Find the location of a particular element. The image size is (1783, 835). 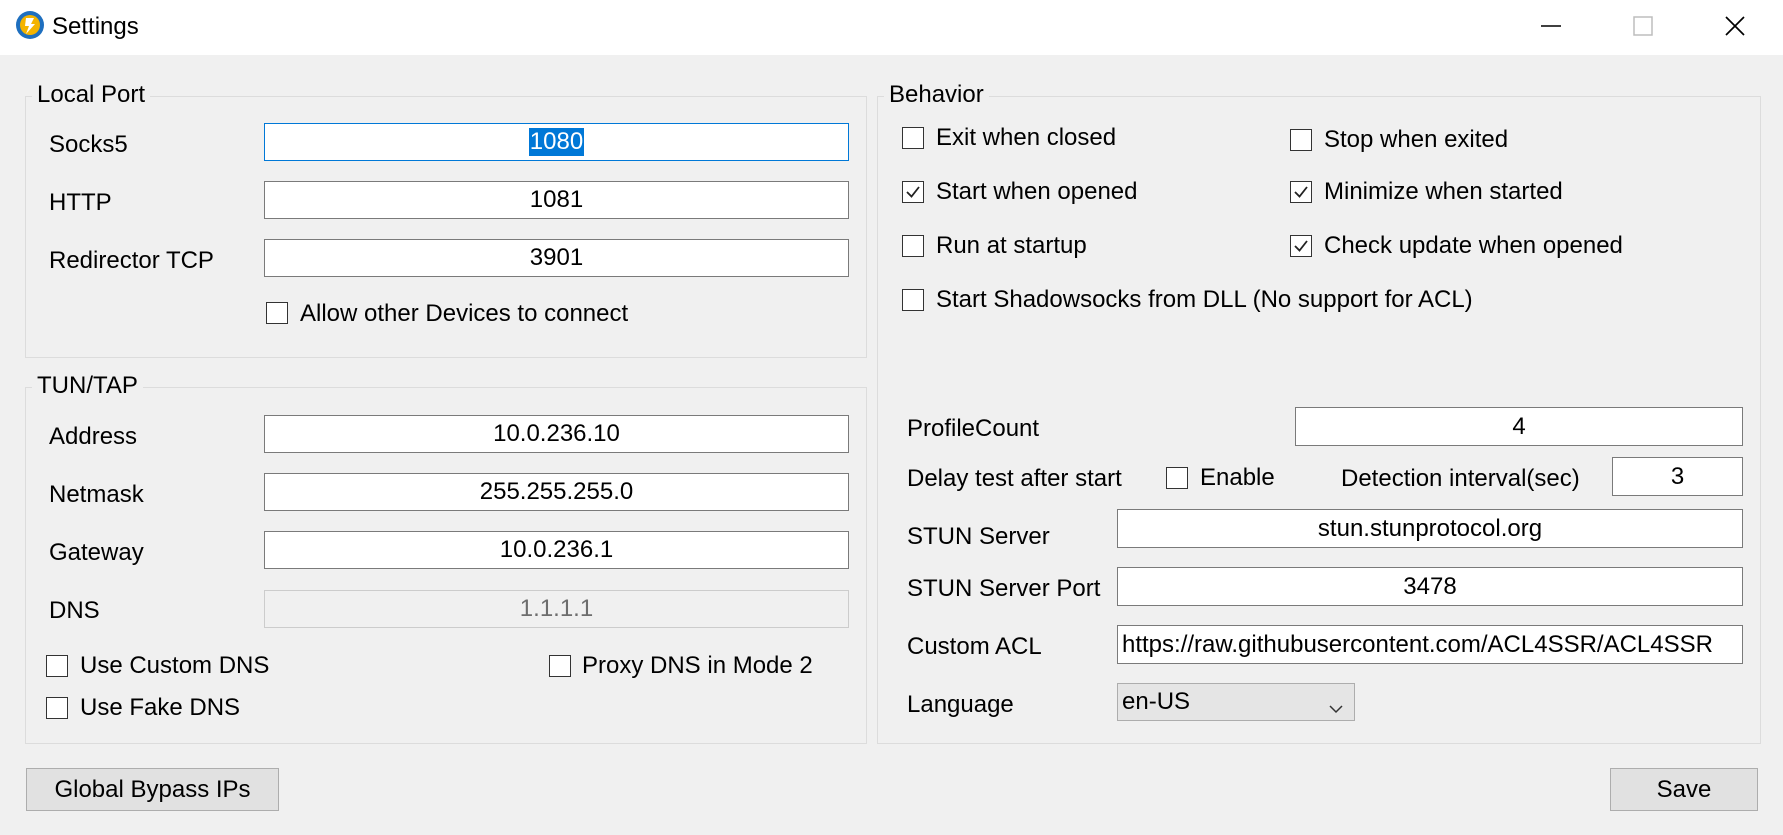

minimize-when-started-label: Minimize when started is located at coordinates (1443, 191).